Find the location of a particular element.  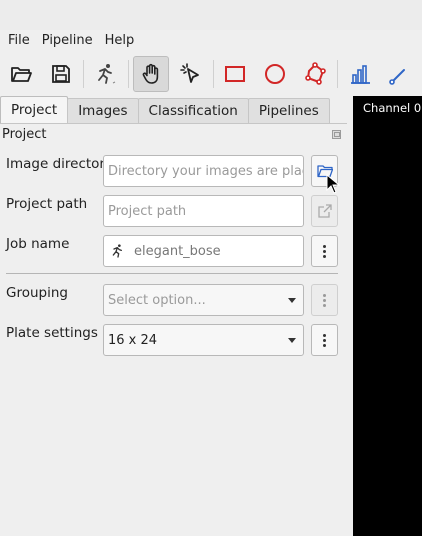

plate-settings-value: 16 x 24 is located at coordinates (133, 340).